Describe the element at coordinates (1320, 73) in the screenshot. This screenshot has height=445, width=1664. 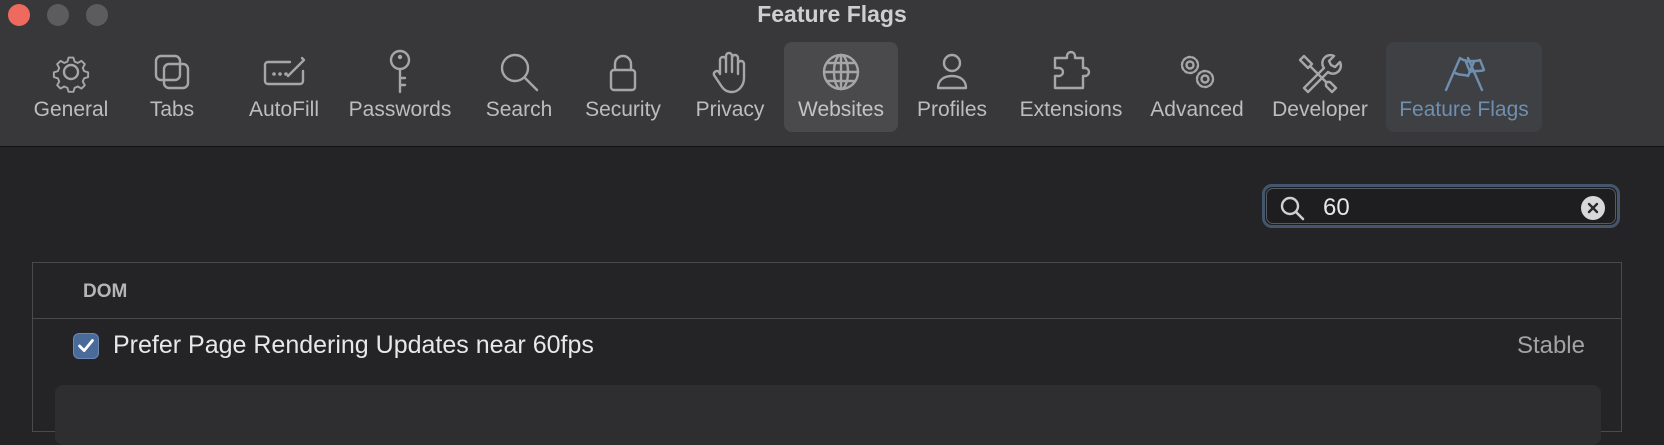
I see `tools-icon` at that location.